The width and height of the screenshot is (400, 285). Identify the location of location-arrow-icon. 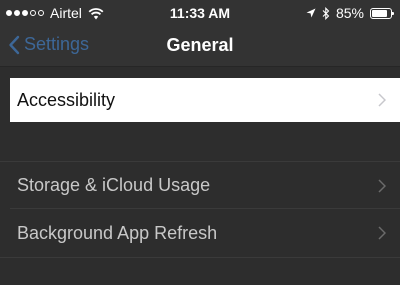
(311, 12).